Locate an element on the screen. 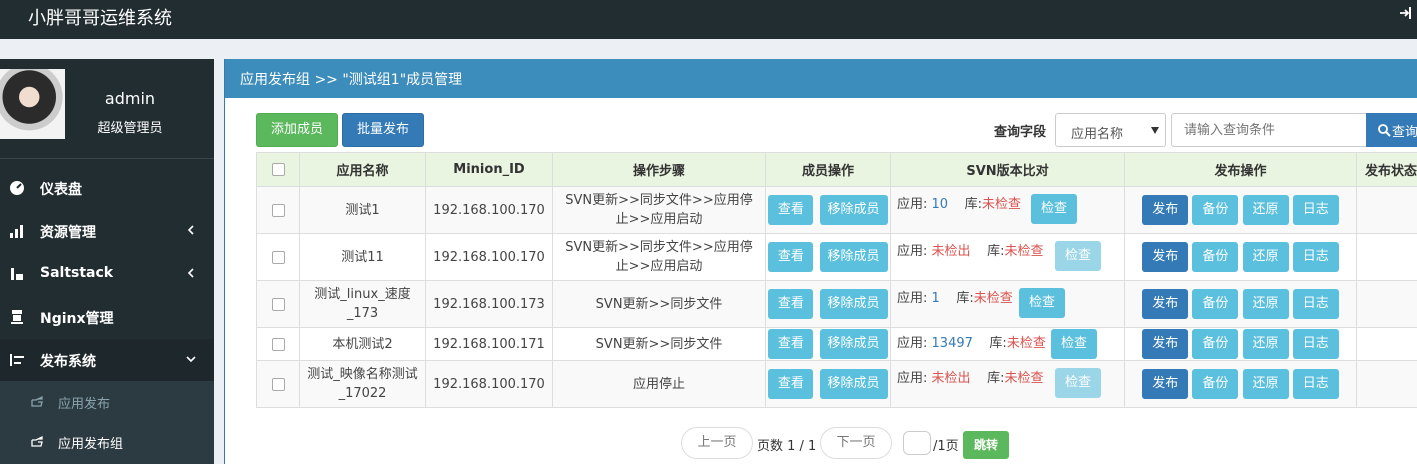 This screenshot has height=464, width=1417. column-header: SVN版本比对 is located at coordinates (1007, 169).